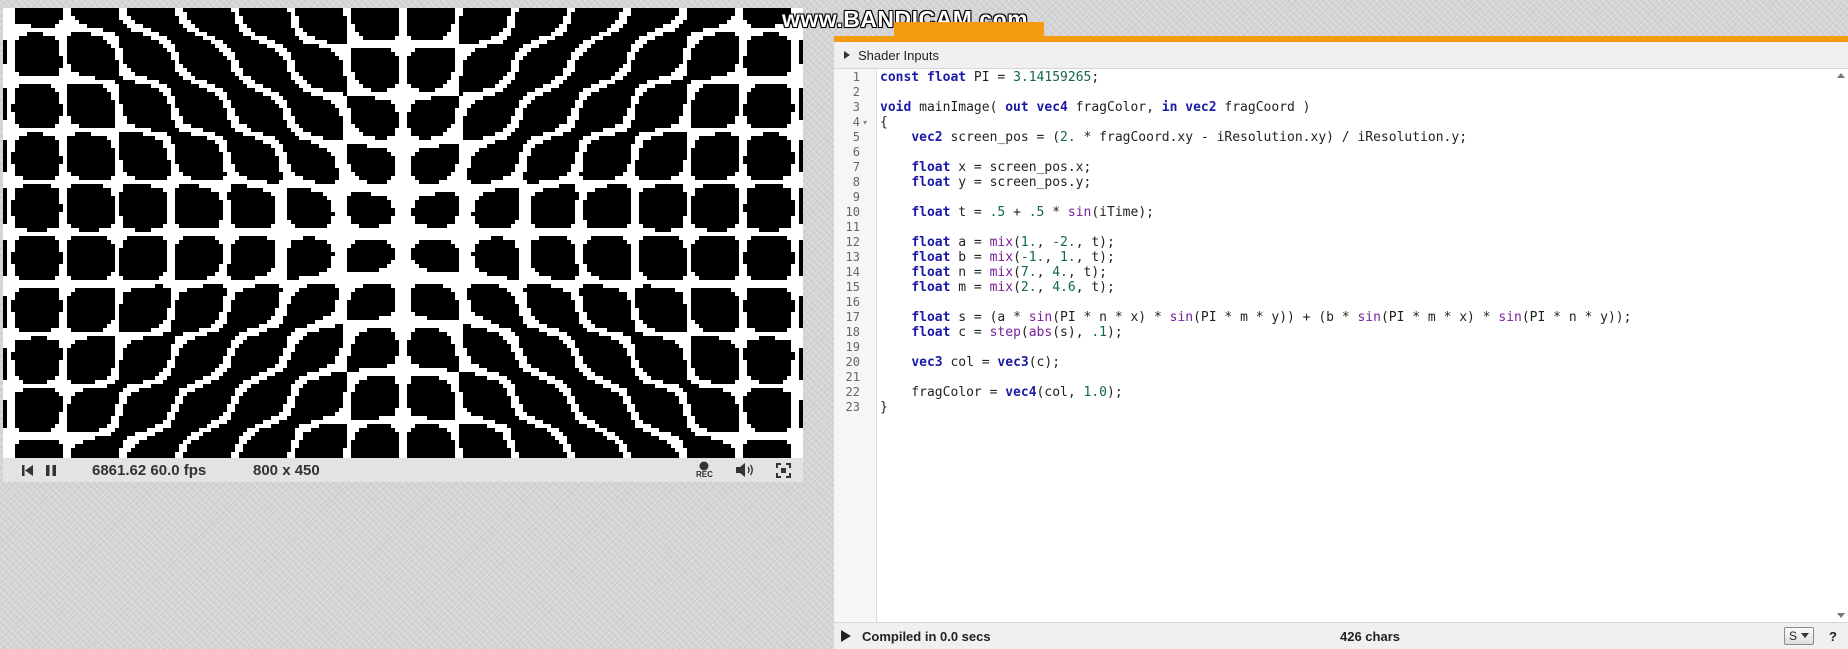 This screenshot has width=1848, height=649. I want to click on code-token: (c);, so click(1044, 362).